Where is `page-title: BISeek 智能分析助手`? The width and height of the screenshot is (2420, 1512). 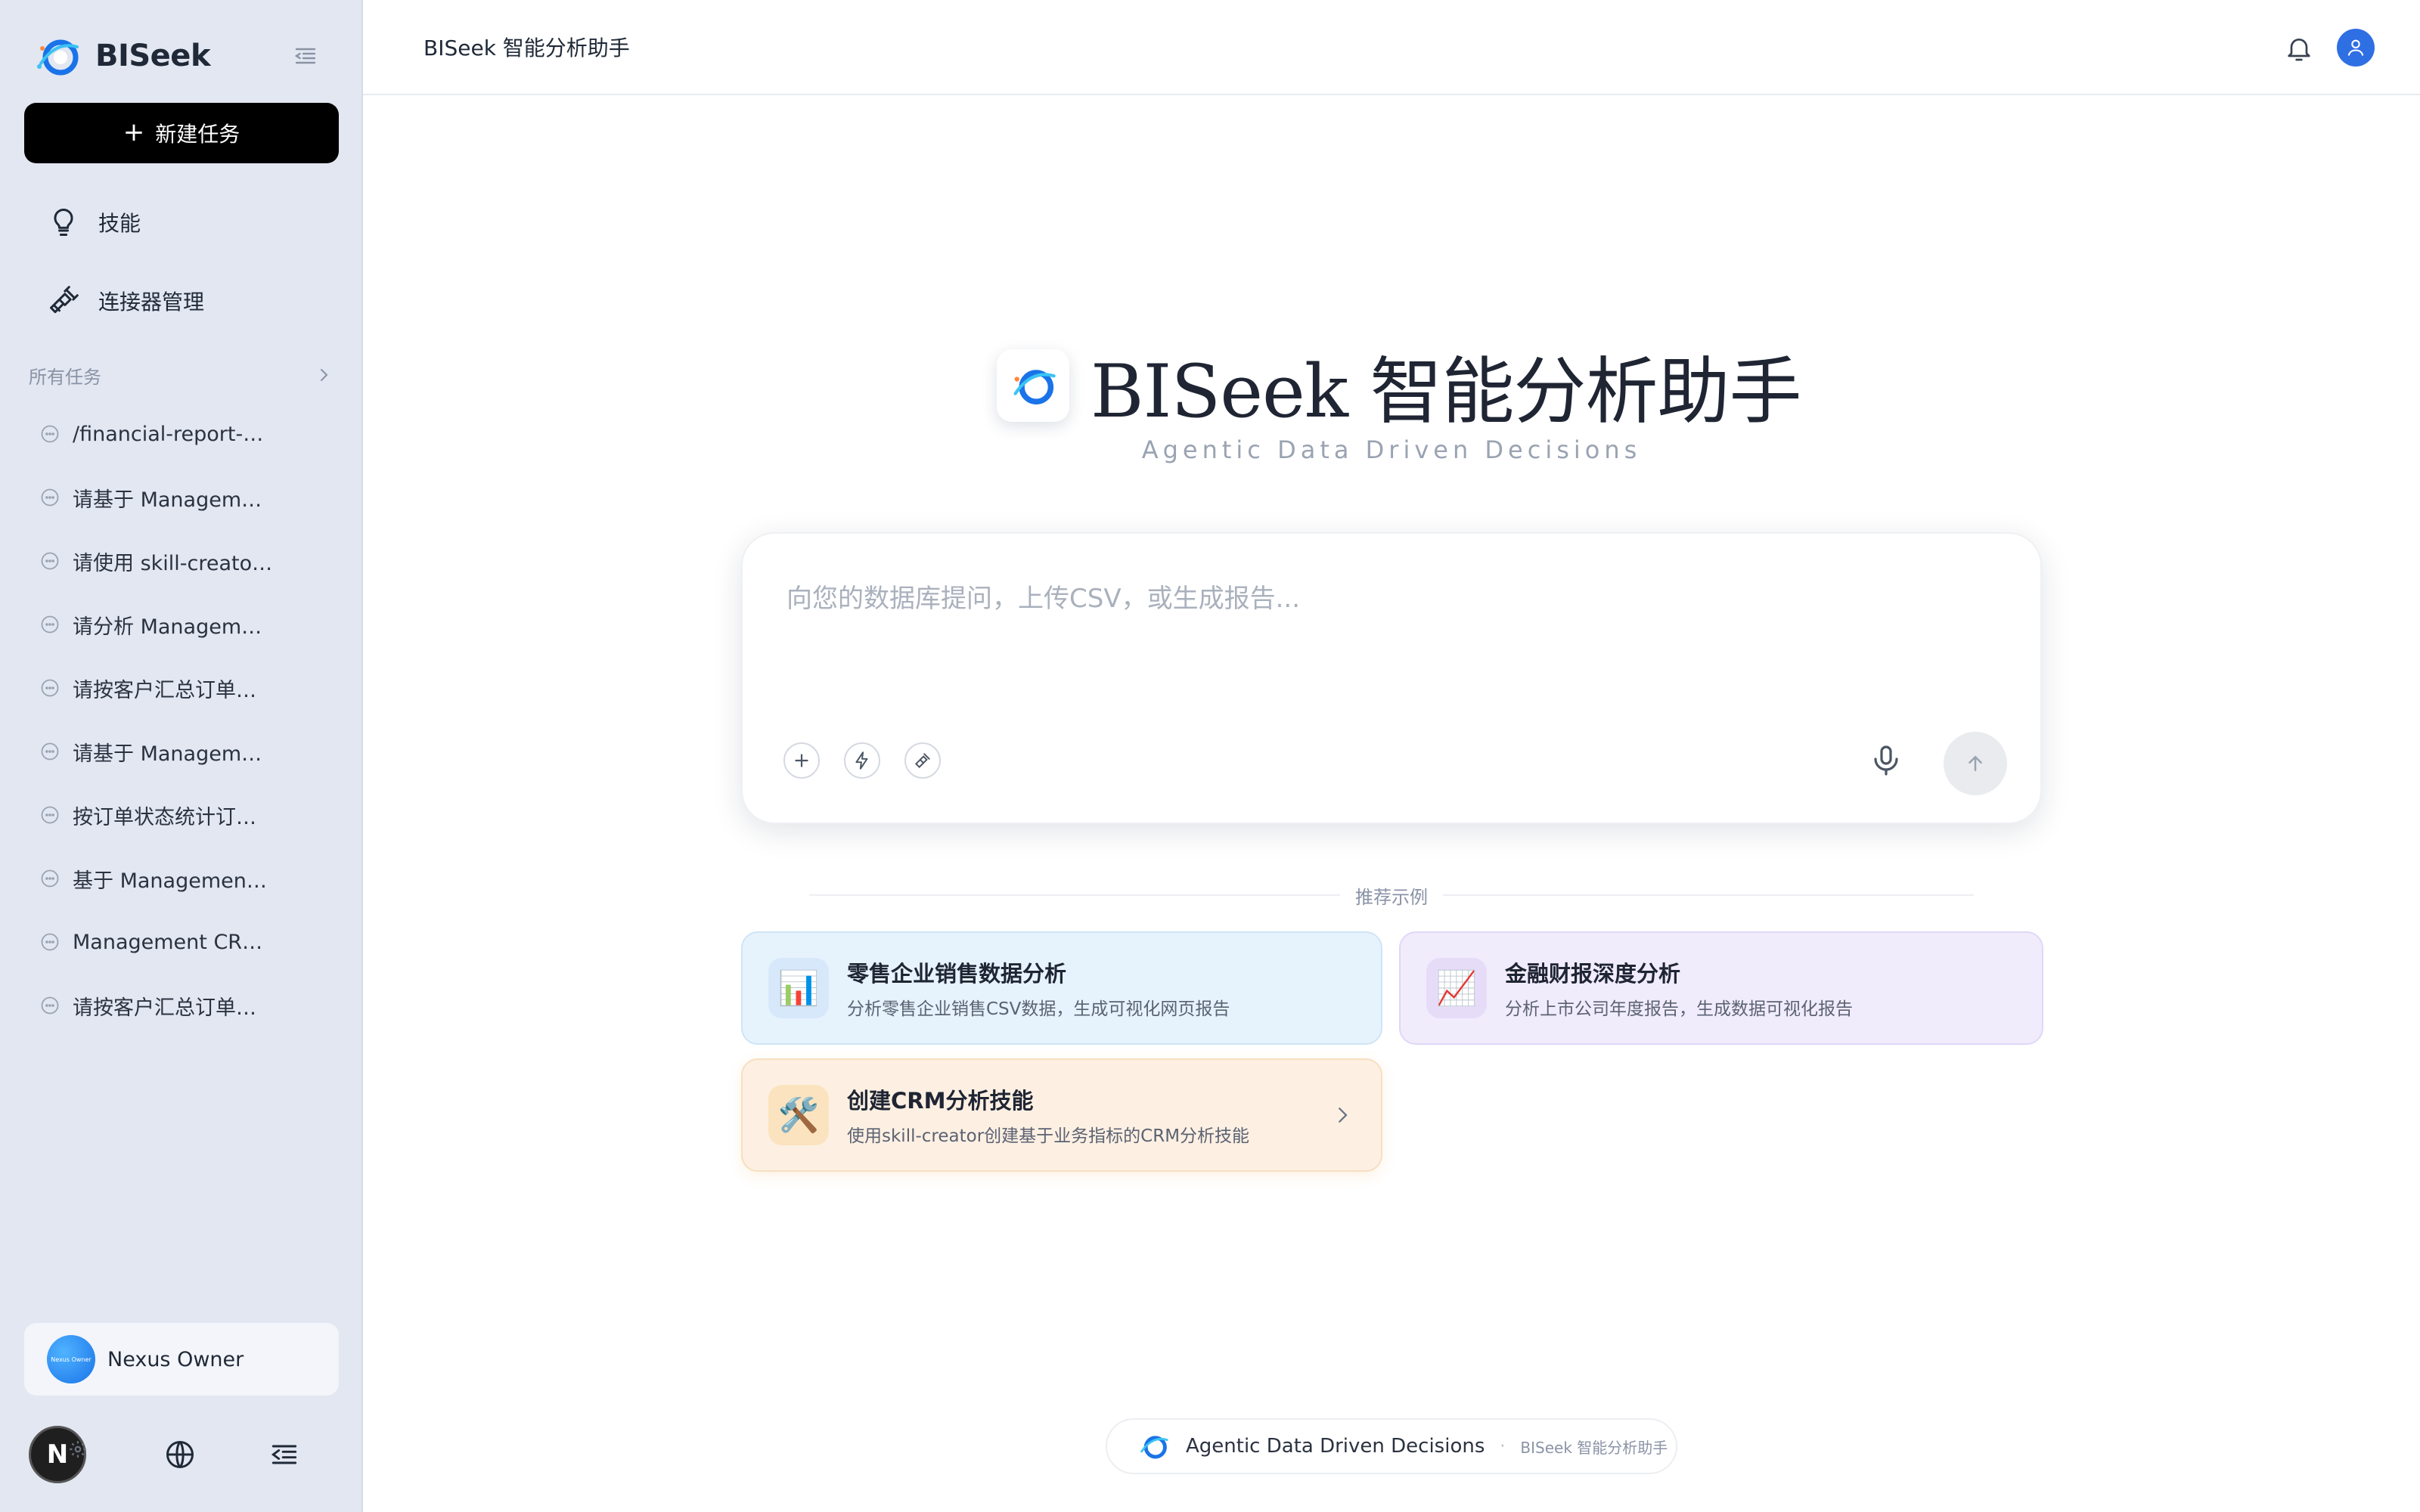 page-title: BISeek 智能分析助手 is located at coordinates (527, 48).